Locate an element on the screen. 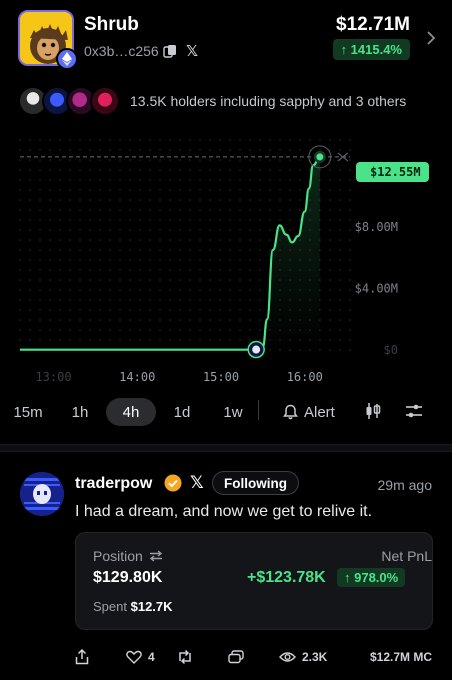  post-time: 29m ago is located at coordinates (404, 485).